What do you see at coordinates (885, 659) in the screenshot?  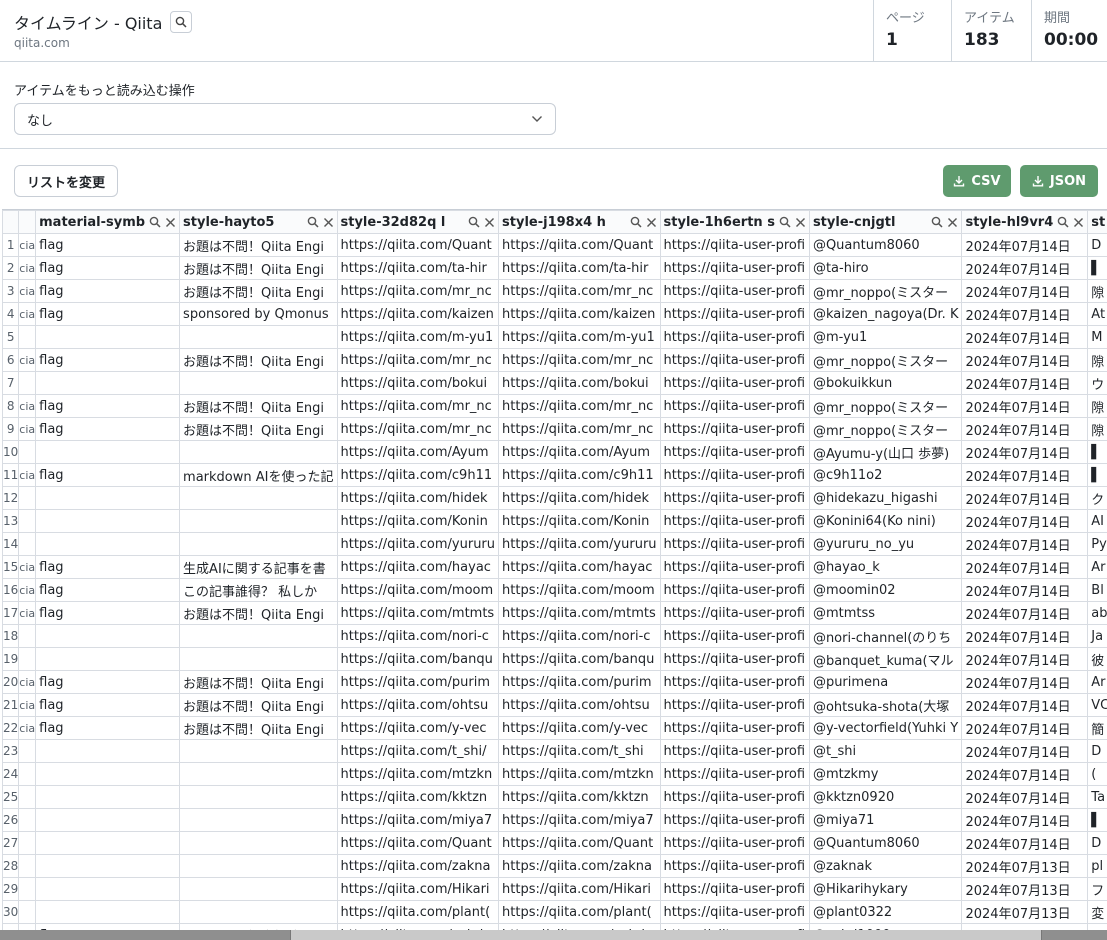 I see `table-cell: @banquet_kuma(マル` at bounding box center [885, 659].